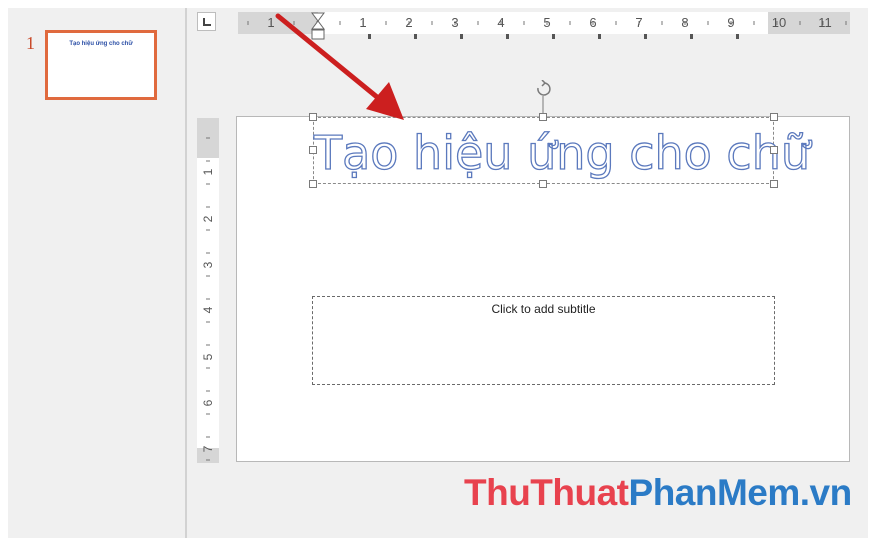 Image resolution: width=870 pixels, height=541 pixels. I want to click on ruler-label: 10, so click(779, 22).